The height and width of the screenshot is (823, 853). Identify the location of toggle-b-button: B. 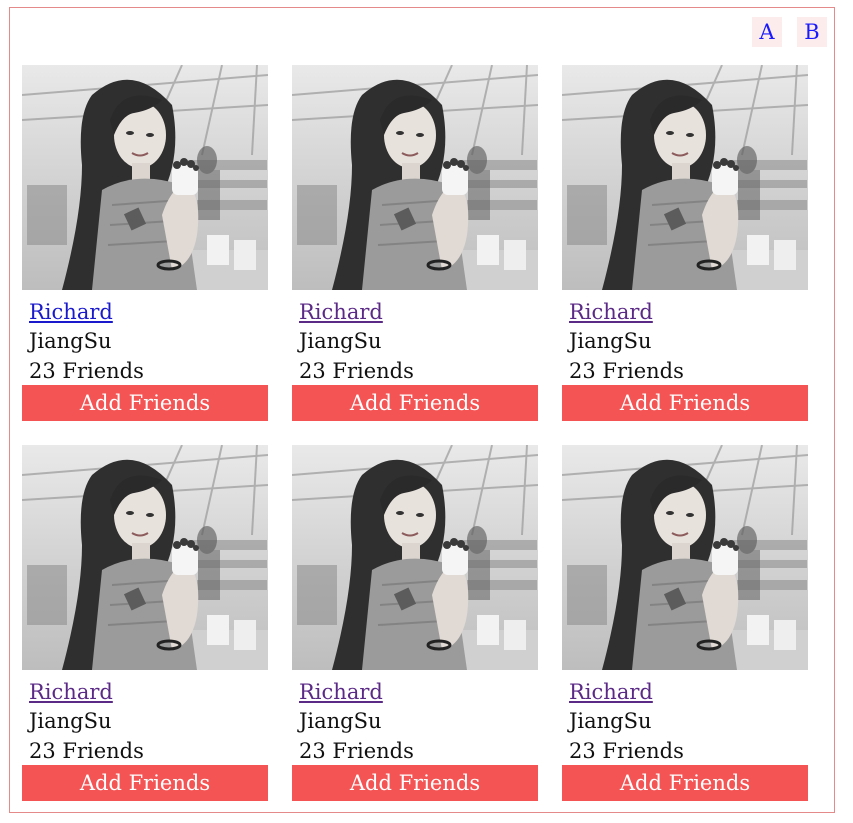
(812, 32).